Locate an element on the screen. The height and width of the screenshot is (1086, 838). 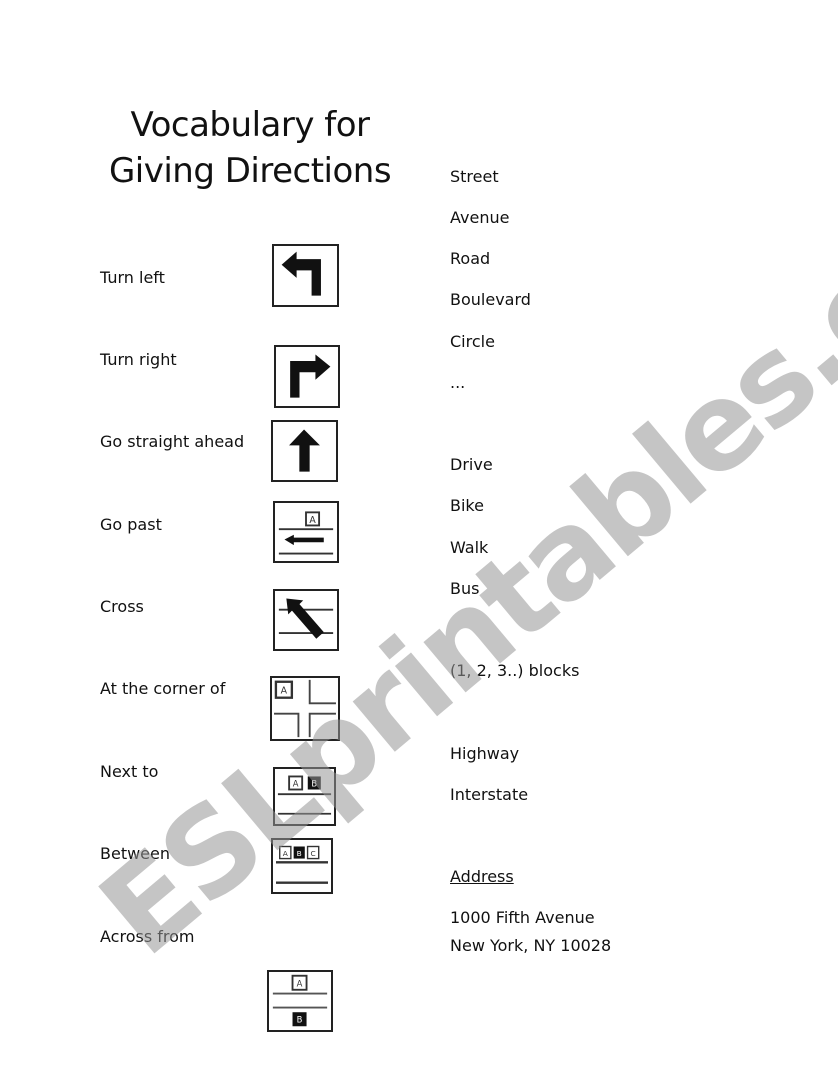
term-cross: Cross is located at coordinates (122, 606).